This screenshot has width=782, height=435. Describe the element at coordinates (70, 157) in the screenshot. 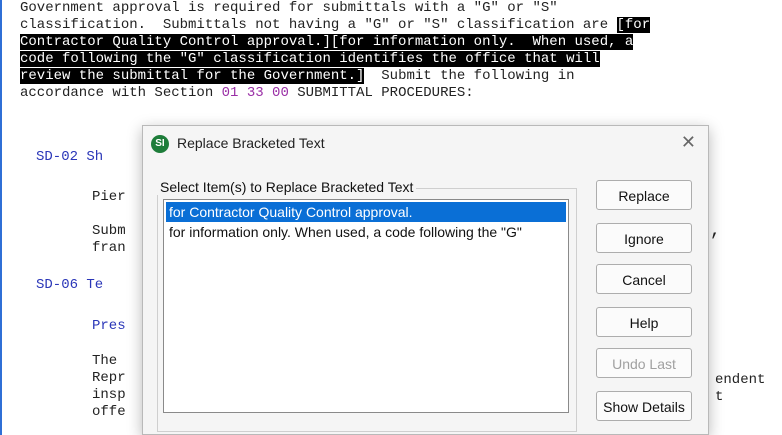

I see `doc-heading-sd02: SD-02 Sh` at that location.